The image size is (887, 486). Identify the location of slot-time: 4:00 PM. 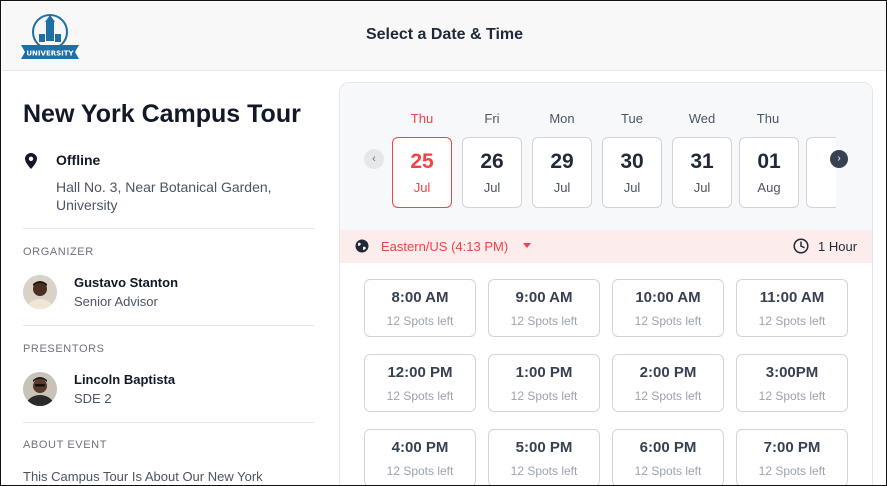
(420, 447).